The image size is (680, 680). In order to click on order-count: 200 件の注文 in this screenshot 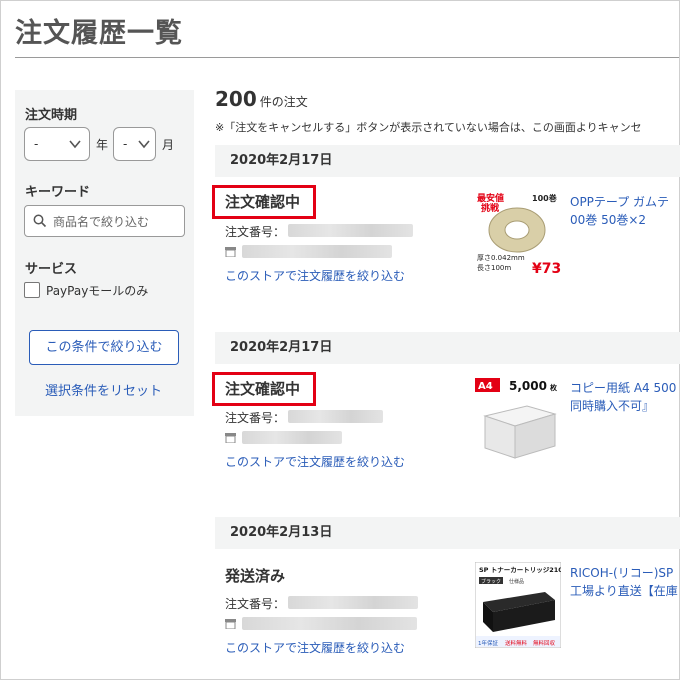, I will do `click(261, 99)`.